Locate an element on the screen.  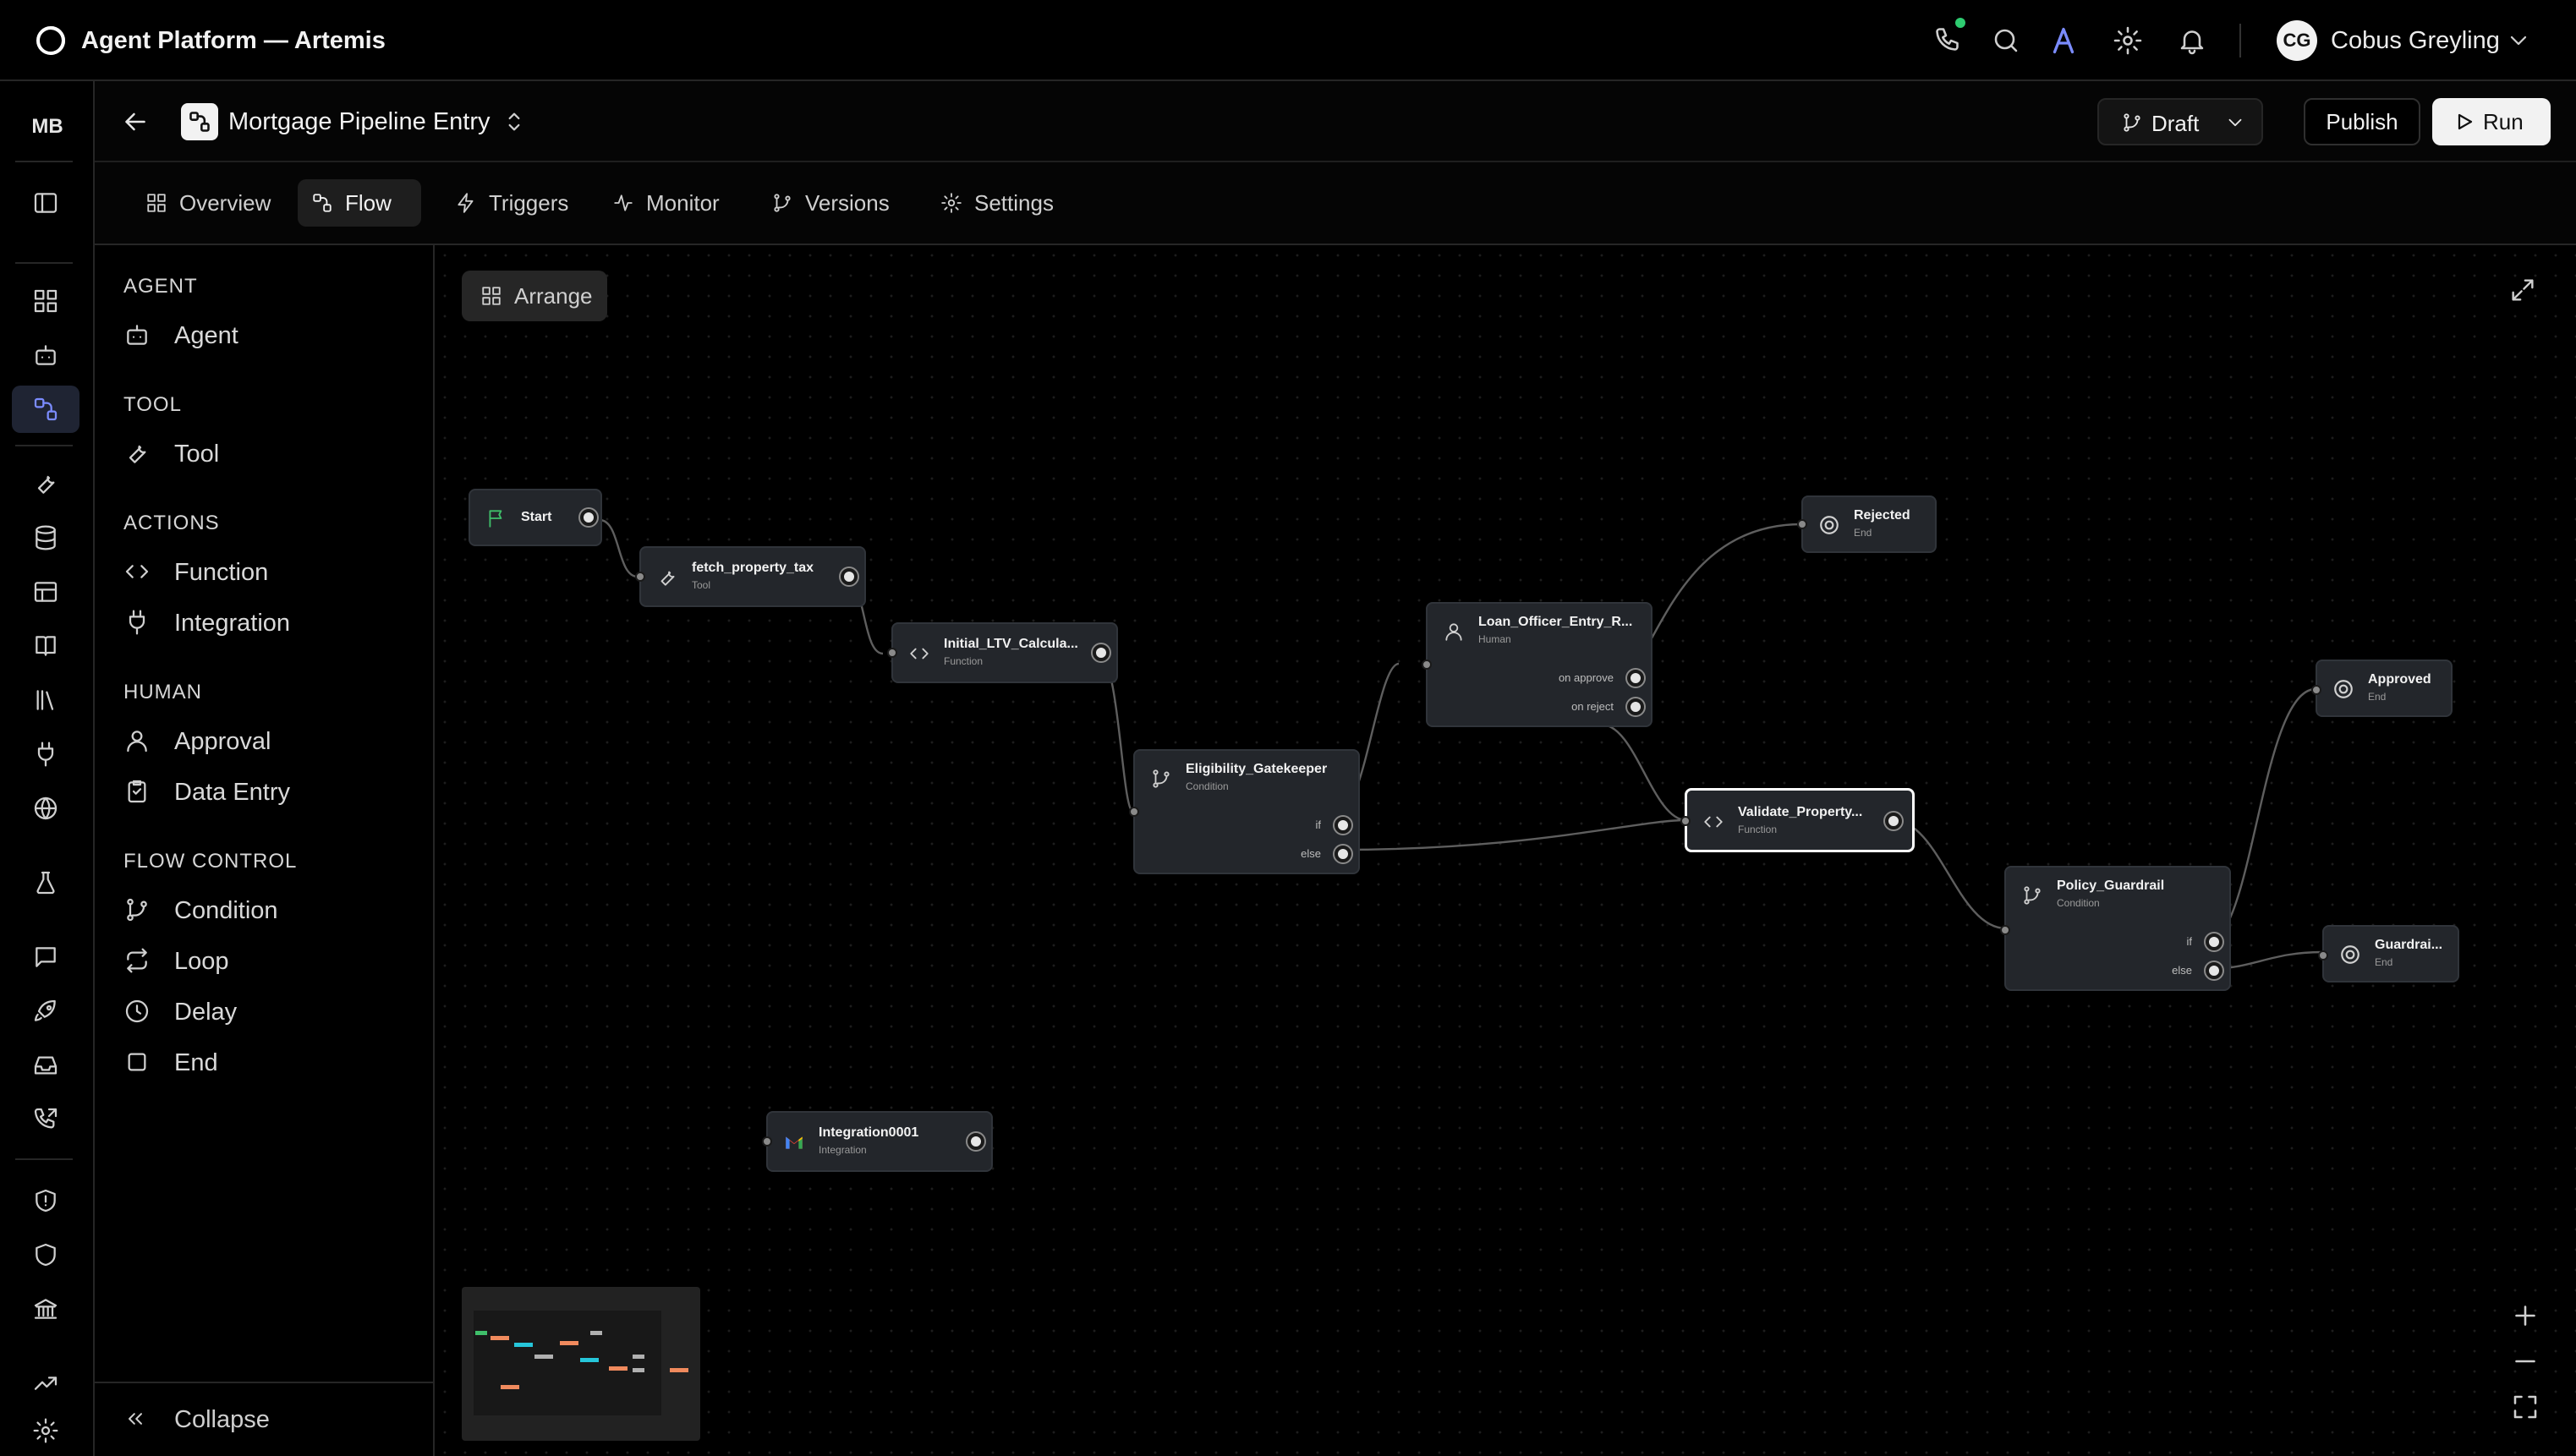
palette-item-function: Function is located at coordinates (267, 571).